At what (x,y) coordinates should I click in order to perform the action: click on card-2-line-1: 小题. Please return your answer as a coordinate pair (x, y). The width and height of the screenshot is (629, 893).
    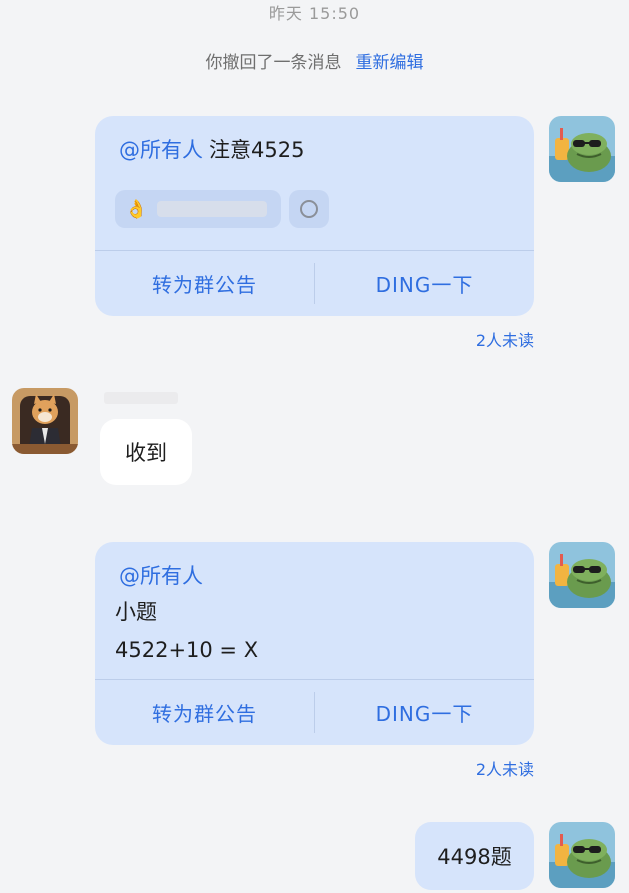
    Looking at the image, I should click on (136, 612).